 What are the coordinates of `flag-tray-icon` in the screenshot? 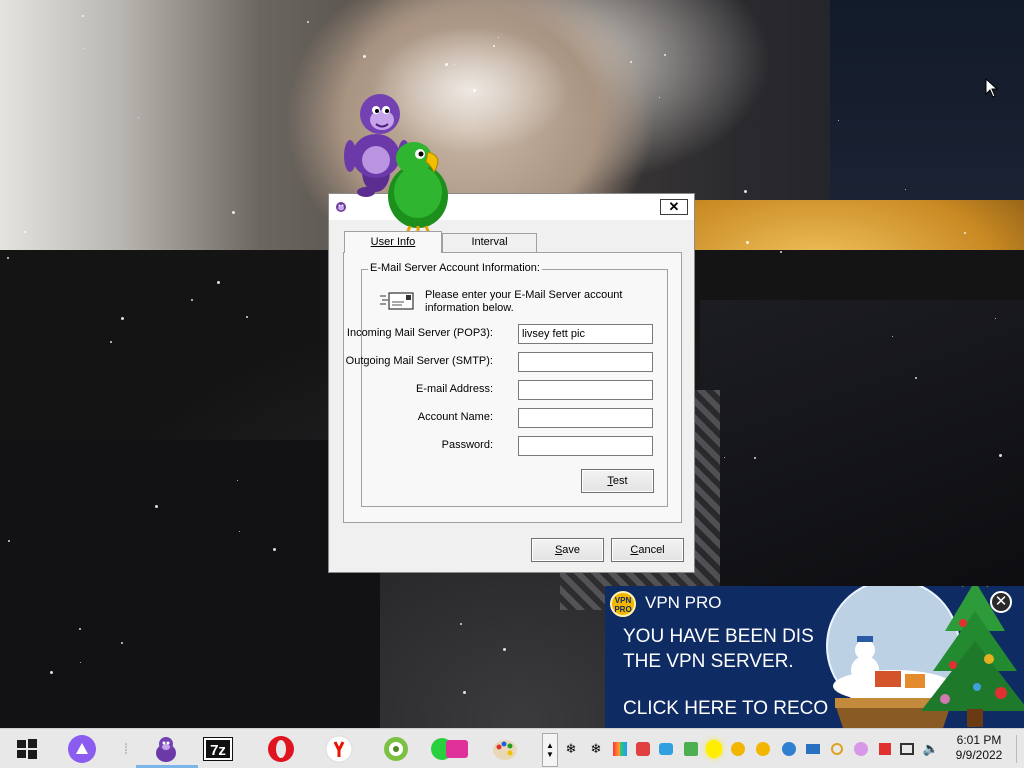 It's located at (885, 749).